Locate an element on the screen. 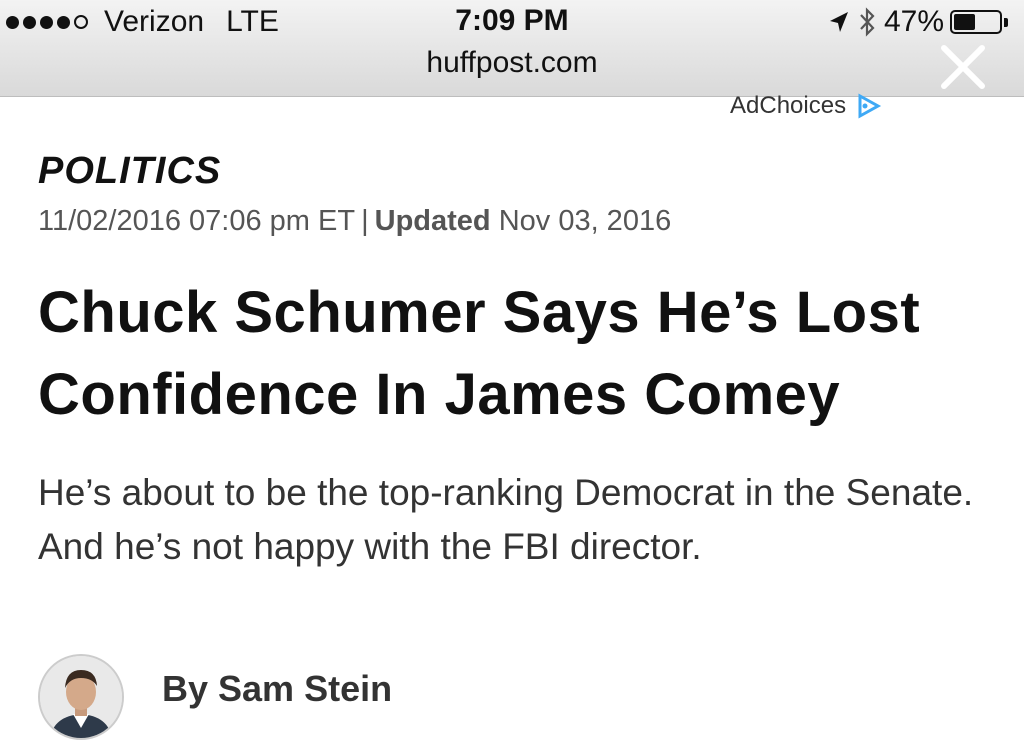 This screenshot has height=740, width=1024. close-icon is located at coordinates (963, 67).